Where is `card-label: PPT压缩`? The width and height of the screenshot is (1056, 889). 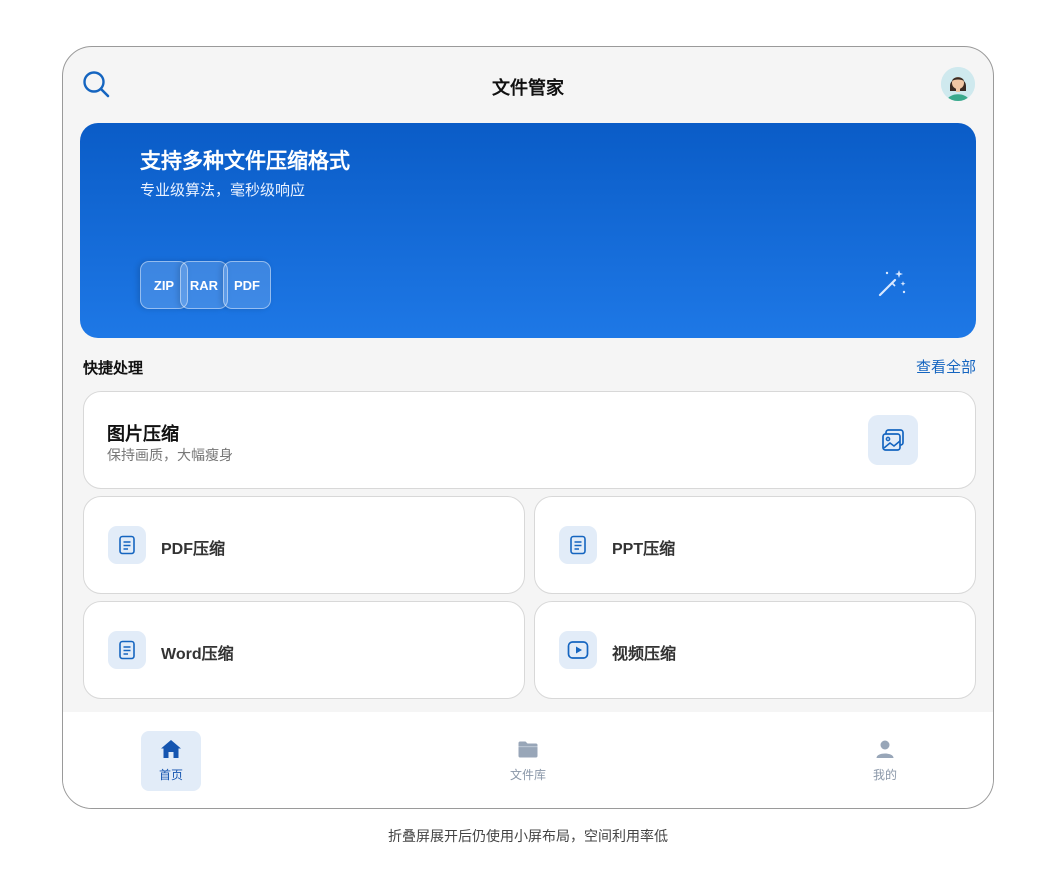 card-label: PPT压缩 is located at coordinates (644, 549).